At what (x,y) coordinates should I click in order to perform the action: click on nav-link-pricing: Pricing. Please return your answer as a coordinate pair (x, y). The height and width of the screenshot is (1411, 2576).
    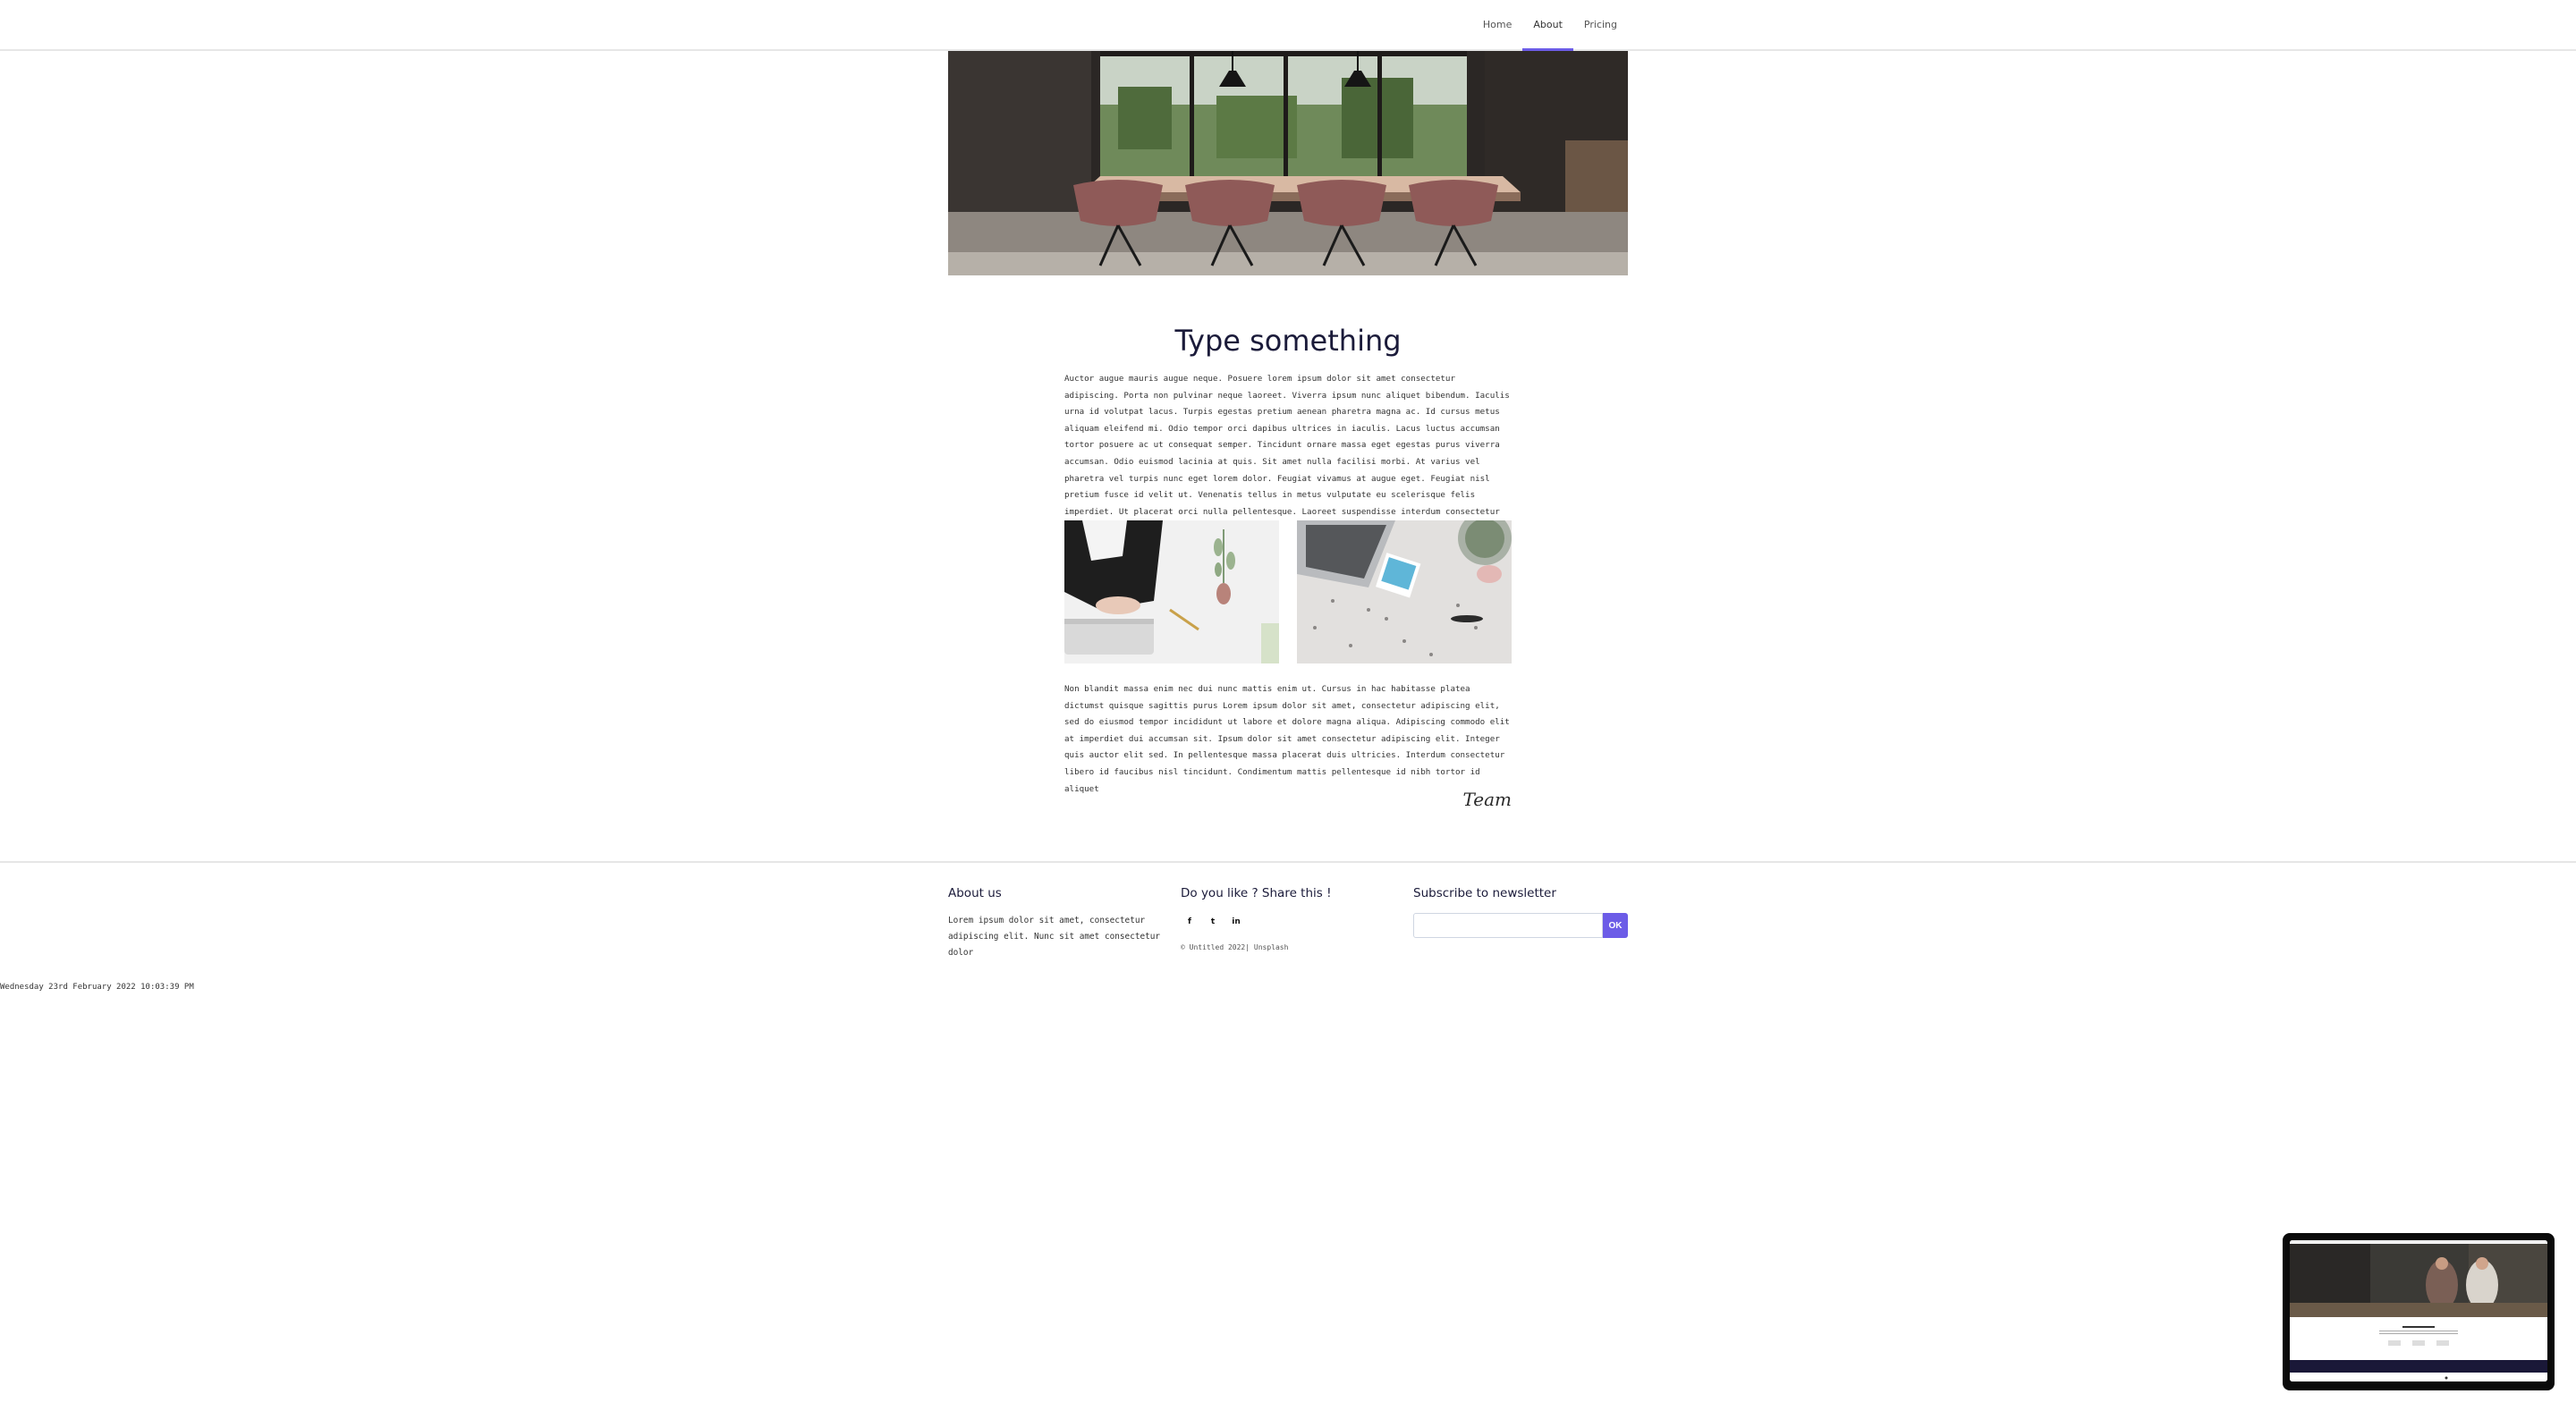
    Looking at the image, I should click on (1600, 24).